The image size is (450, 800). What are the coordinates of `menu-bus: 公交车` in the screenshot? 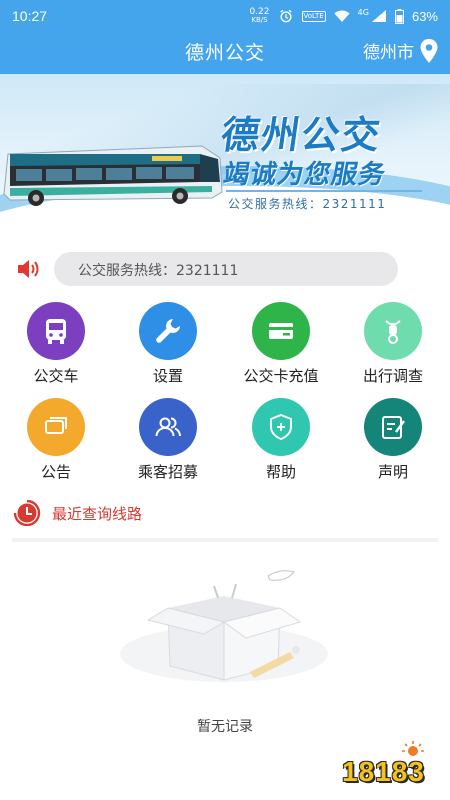 It's located at (56, 342).